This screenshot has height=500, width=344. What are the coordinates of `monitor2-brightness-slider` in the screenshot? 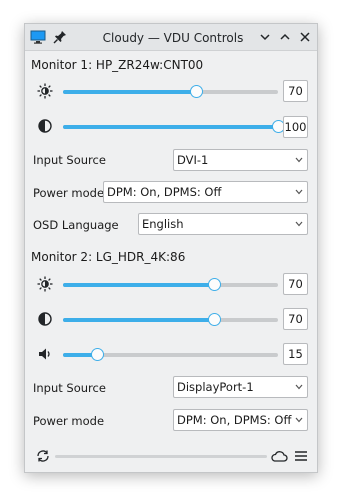 It's located at (170, 285).